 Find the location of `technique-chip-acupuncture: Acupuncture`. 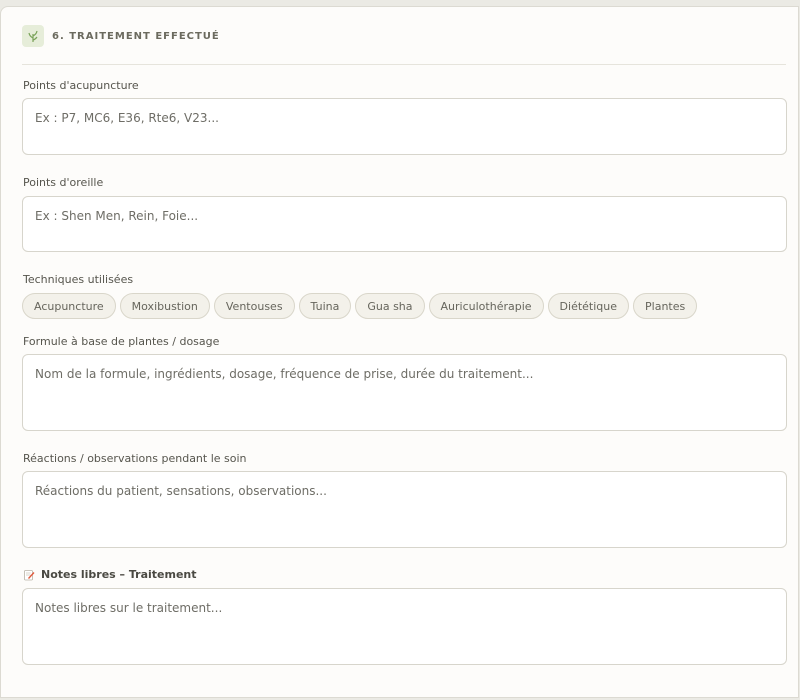

technique-chip-acupuncture: Acupuncture is located at coordinates (69, 306).